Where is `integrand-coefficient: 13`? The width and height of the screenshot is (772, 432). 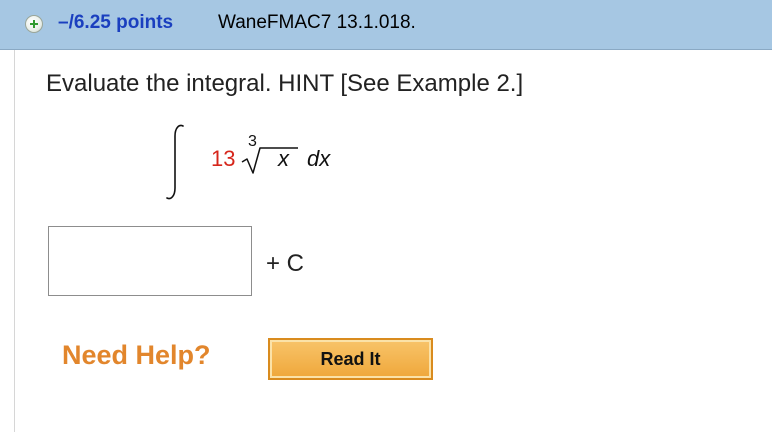
integrand-coefficient: 13 is located at coordinates (223, 158).